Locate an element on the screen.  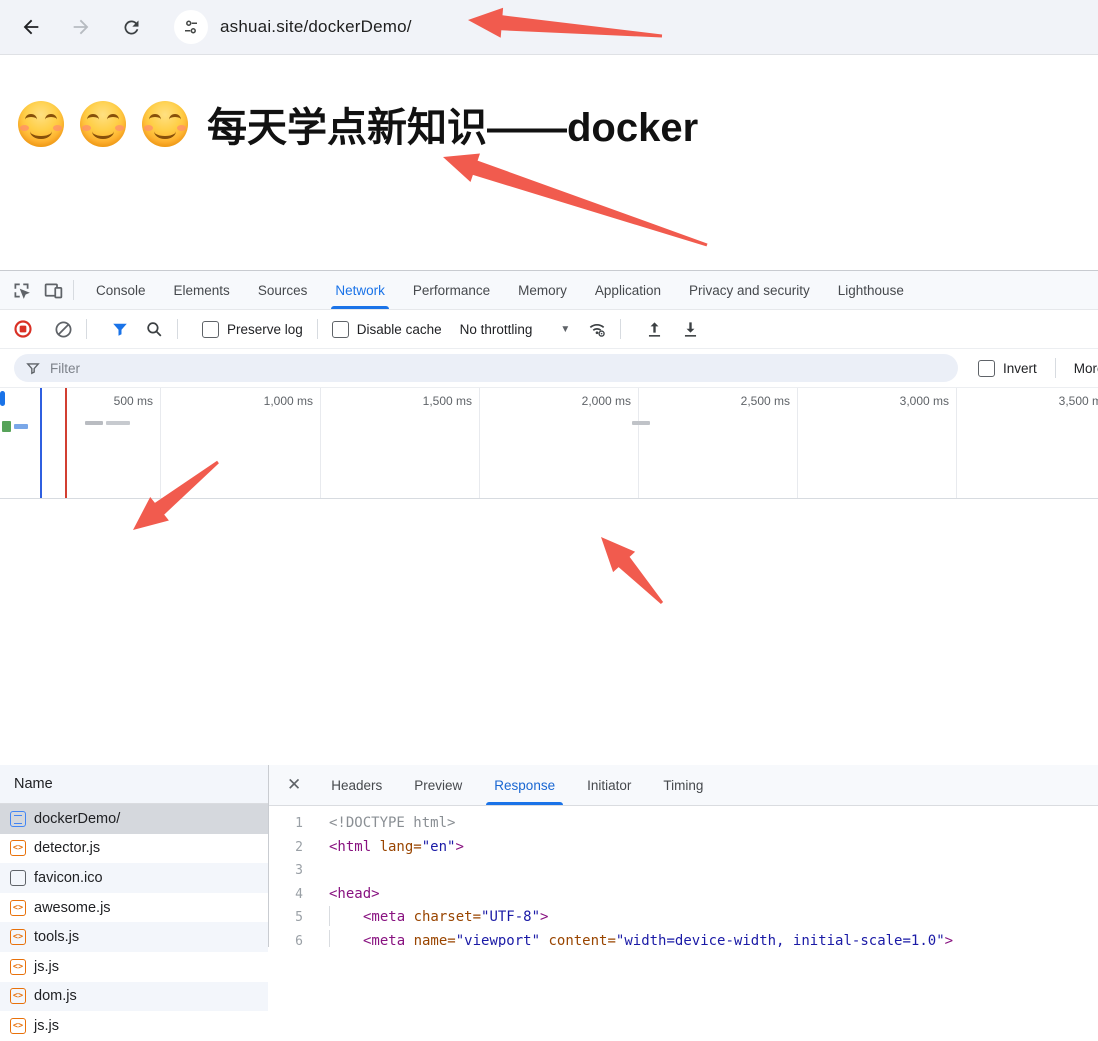
line-number: 6 is located at coordinates (299, 940).